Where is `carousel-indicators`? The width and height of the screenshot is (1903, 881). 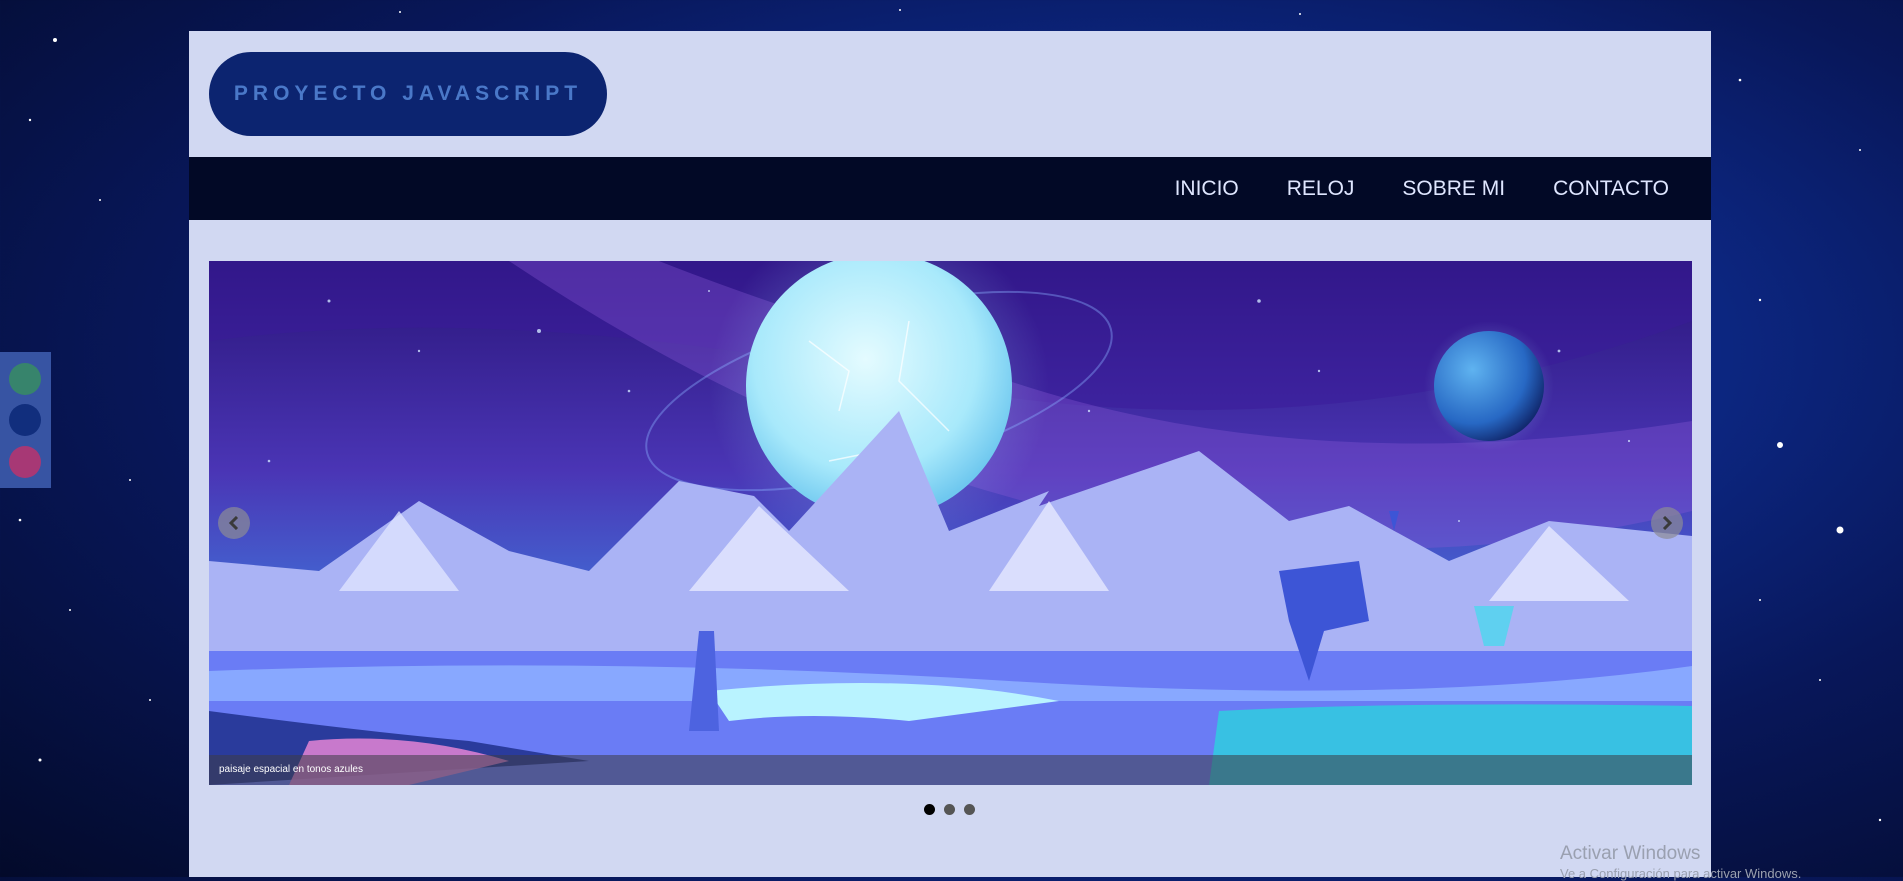
carousel-indicators is located at coordinates (949, 809).